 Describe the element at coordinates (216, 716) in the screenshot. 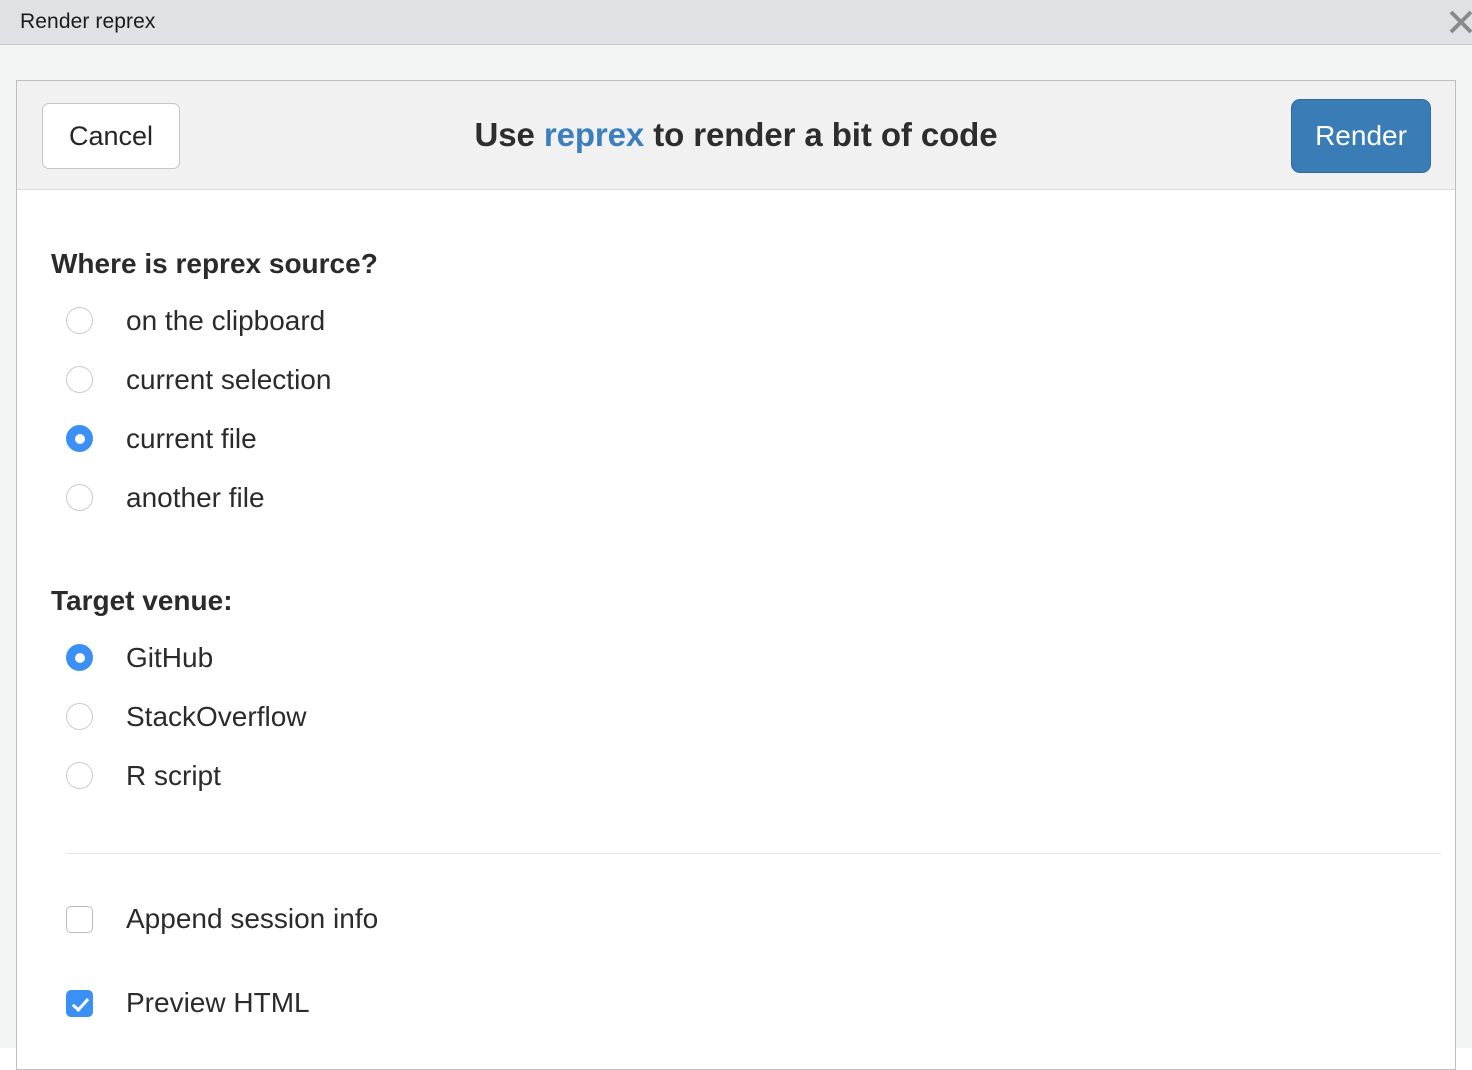

I see `radio-option-label: StackOverflow` at that location.